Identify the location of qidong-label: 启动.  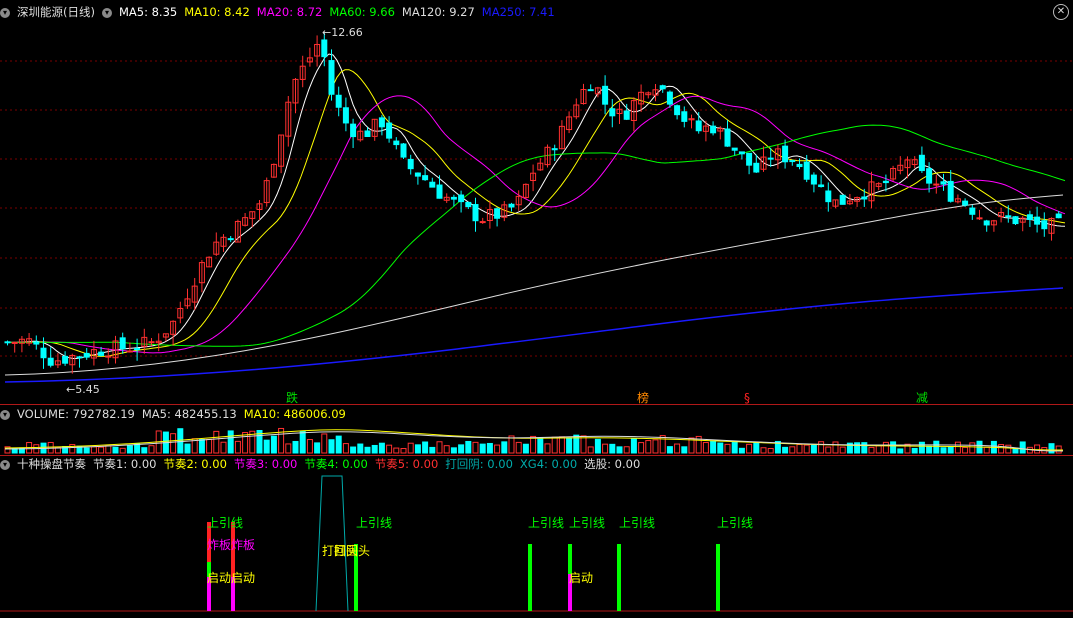
(581, 578).